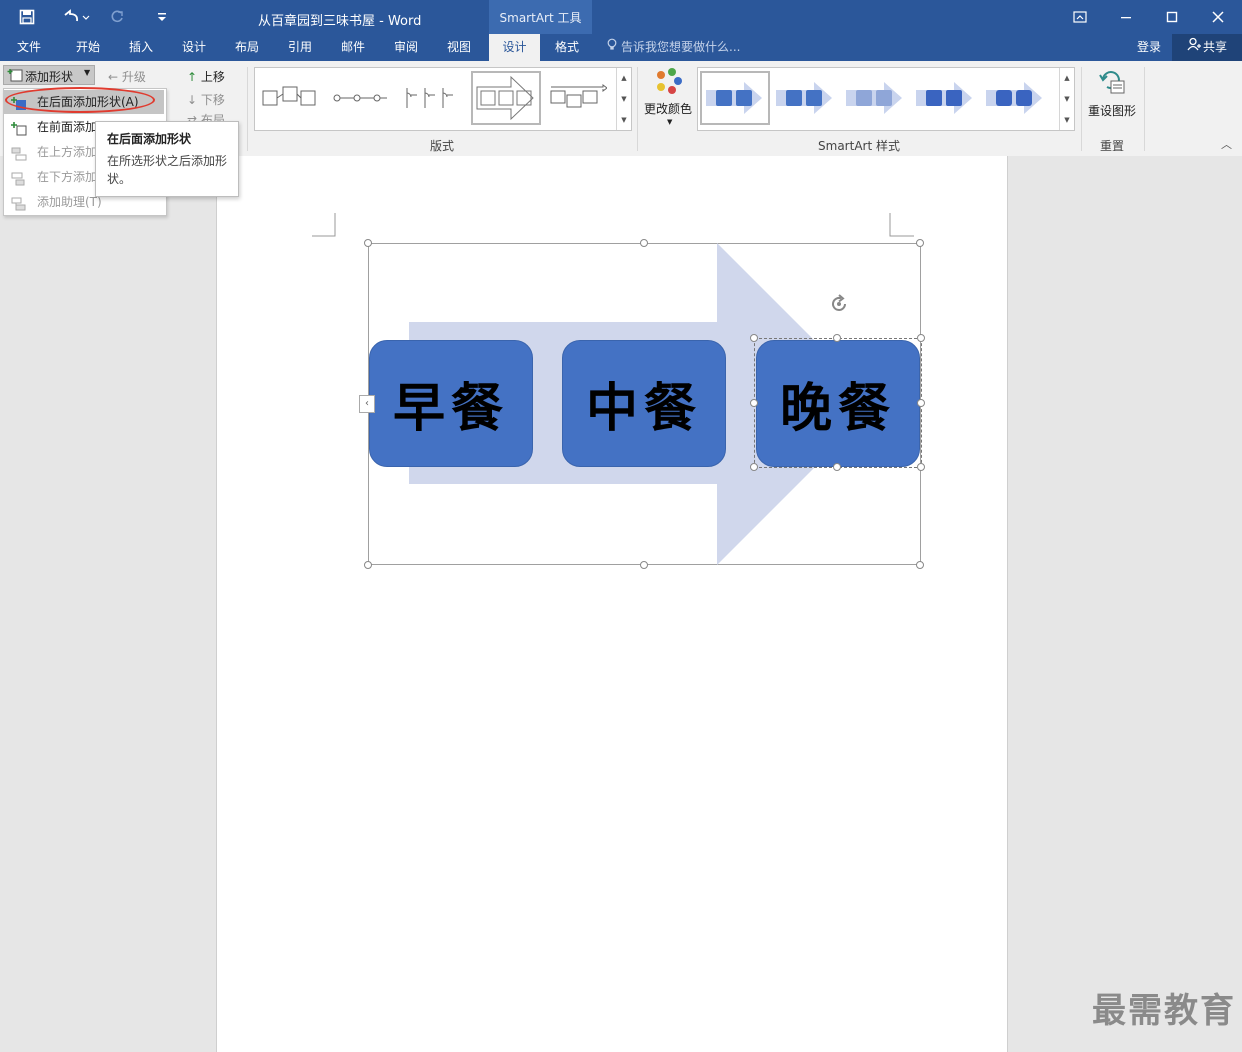  Describe the element at coordinates (80, 100) in the screenshot. I see `highlight-annotation` at that location.